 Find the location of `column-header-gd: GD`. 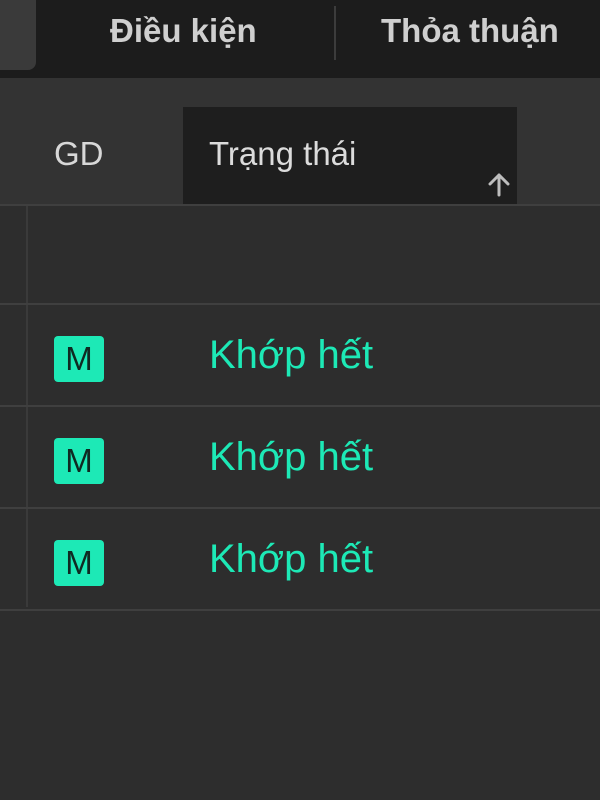

column-header-gd: GD is located at coordinates (79, 154).